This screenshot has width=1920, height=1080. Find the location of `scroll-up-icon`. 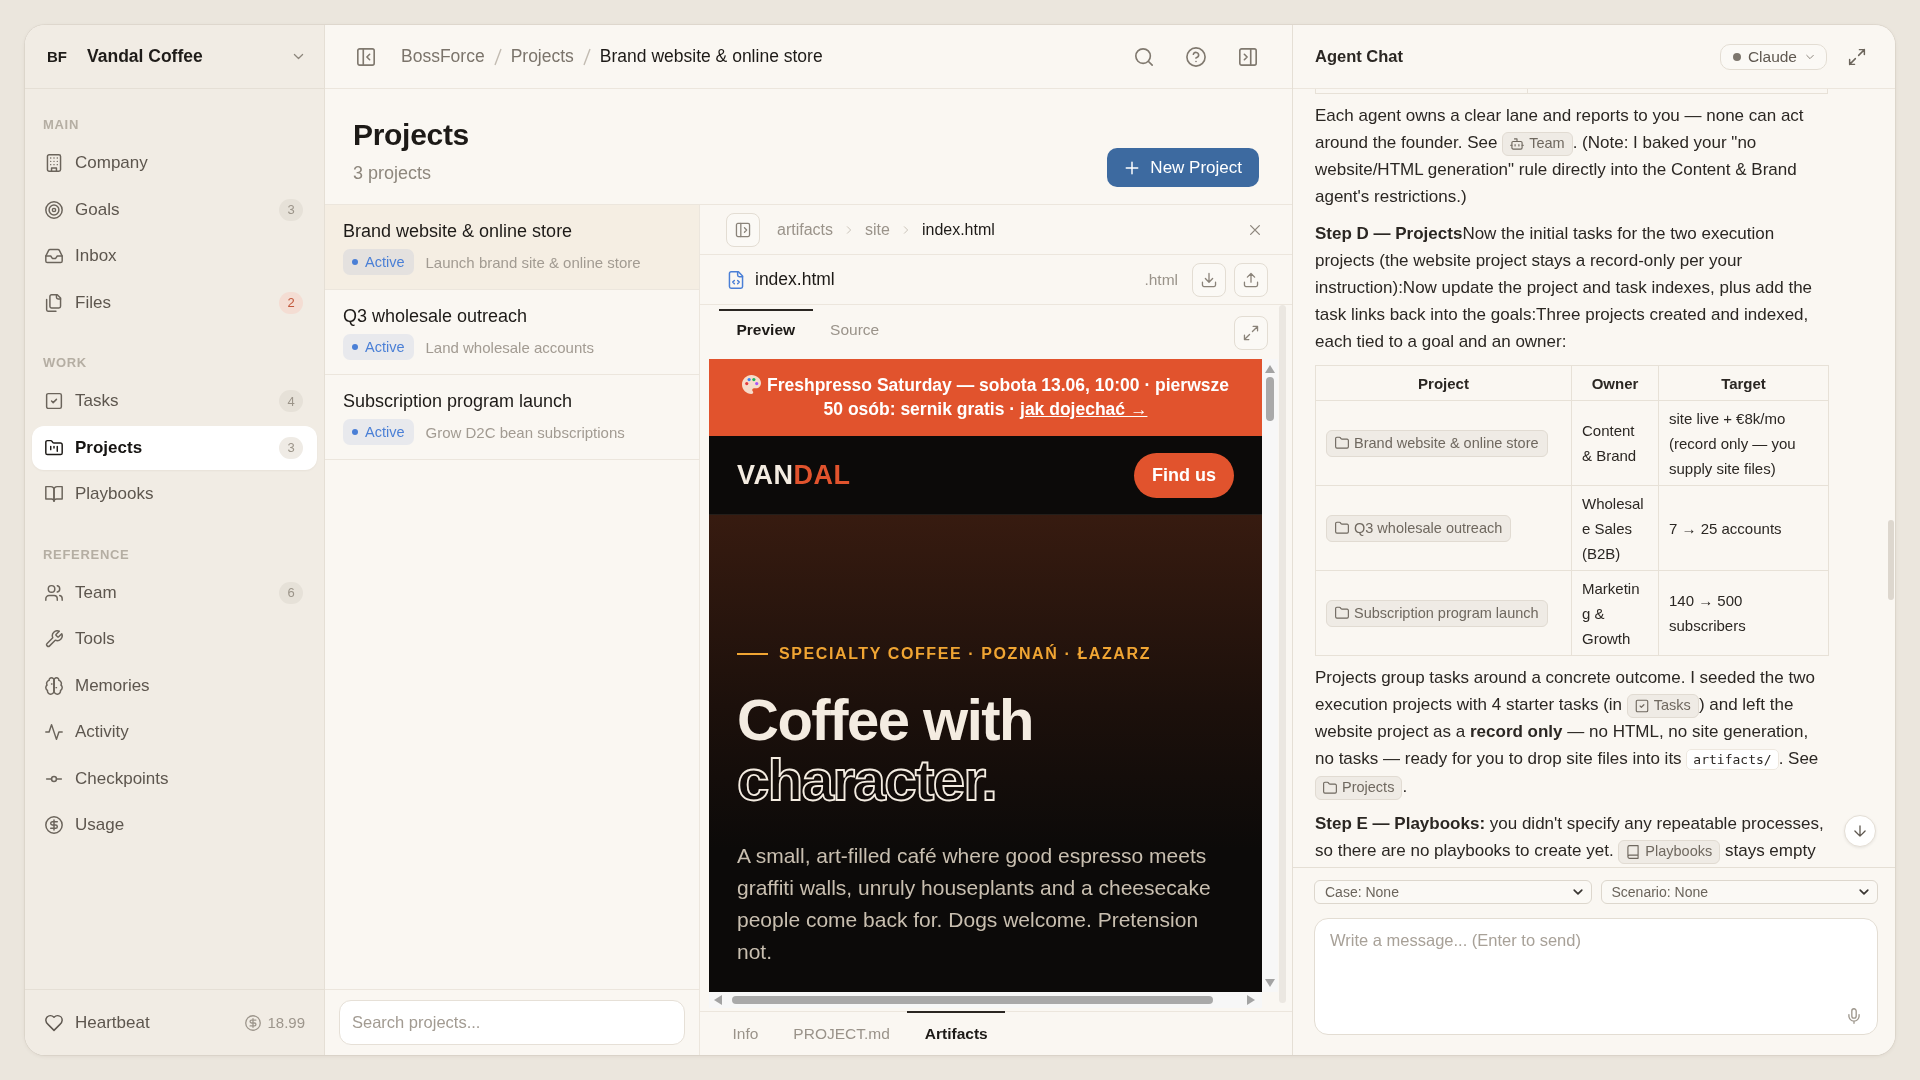

scroll-up-icon is located at coordinates (1270, 369).